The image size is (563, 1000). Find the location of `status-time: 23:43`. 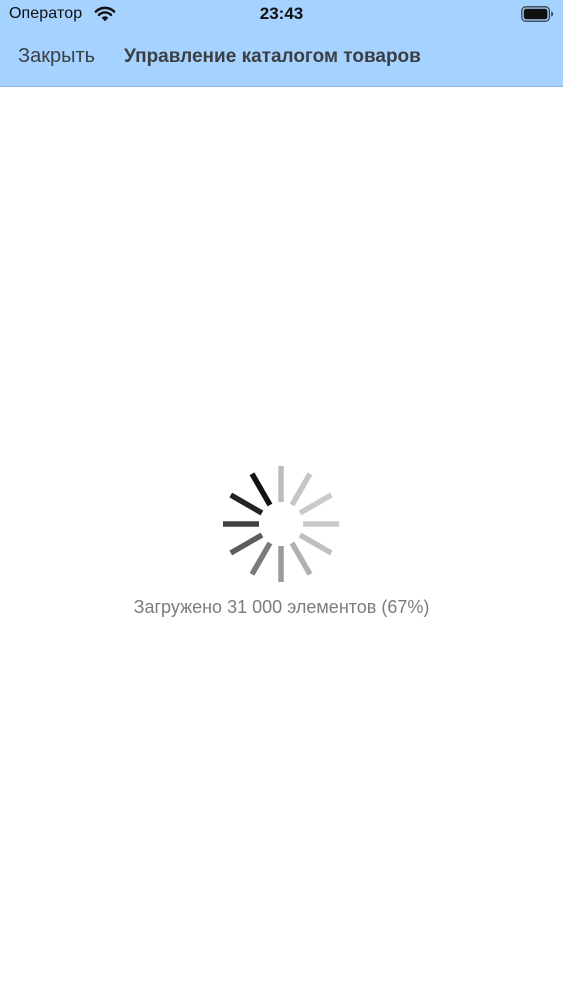

status-time: 23:43 is located at coordinates (281, 13).